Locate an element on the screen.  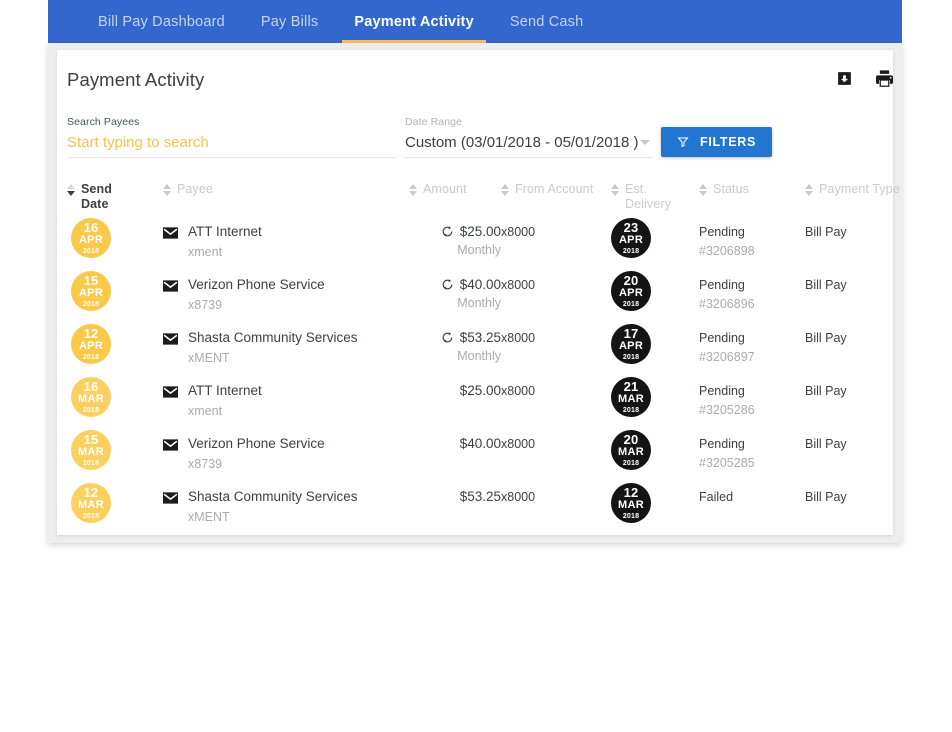
est-delivery-cell: 20 MAR 2018 is located at coordinates (655, 448).